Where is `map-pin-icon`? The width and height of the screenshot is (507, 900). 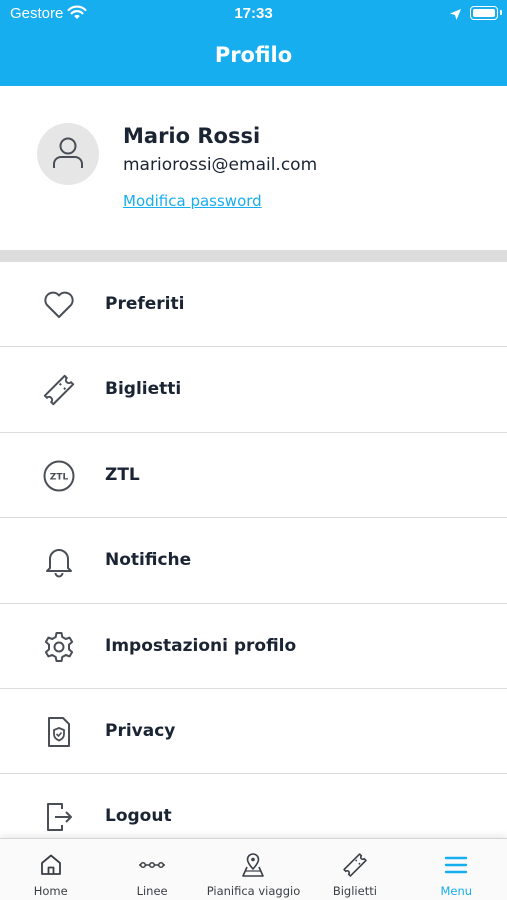 map-pin-icon is located at coordinates (253, 865).